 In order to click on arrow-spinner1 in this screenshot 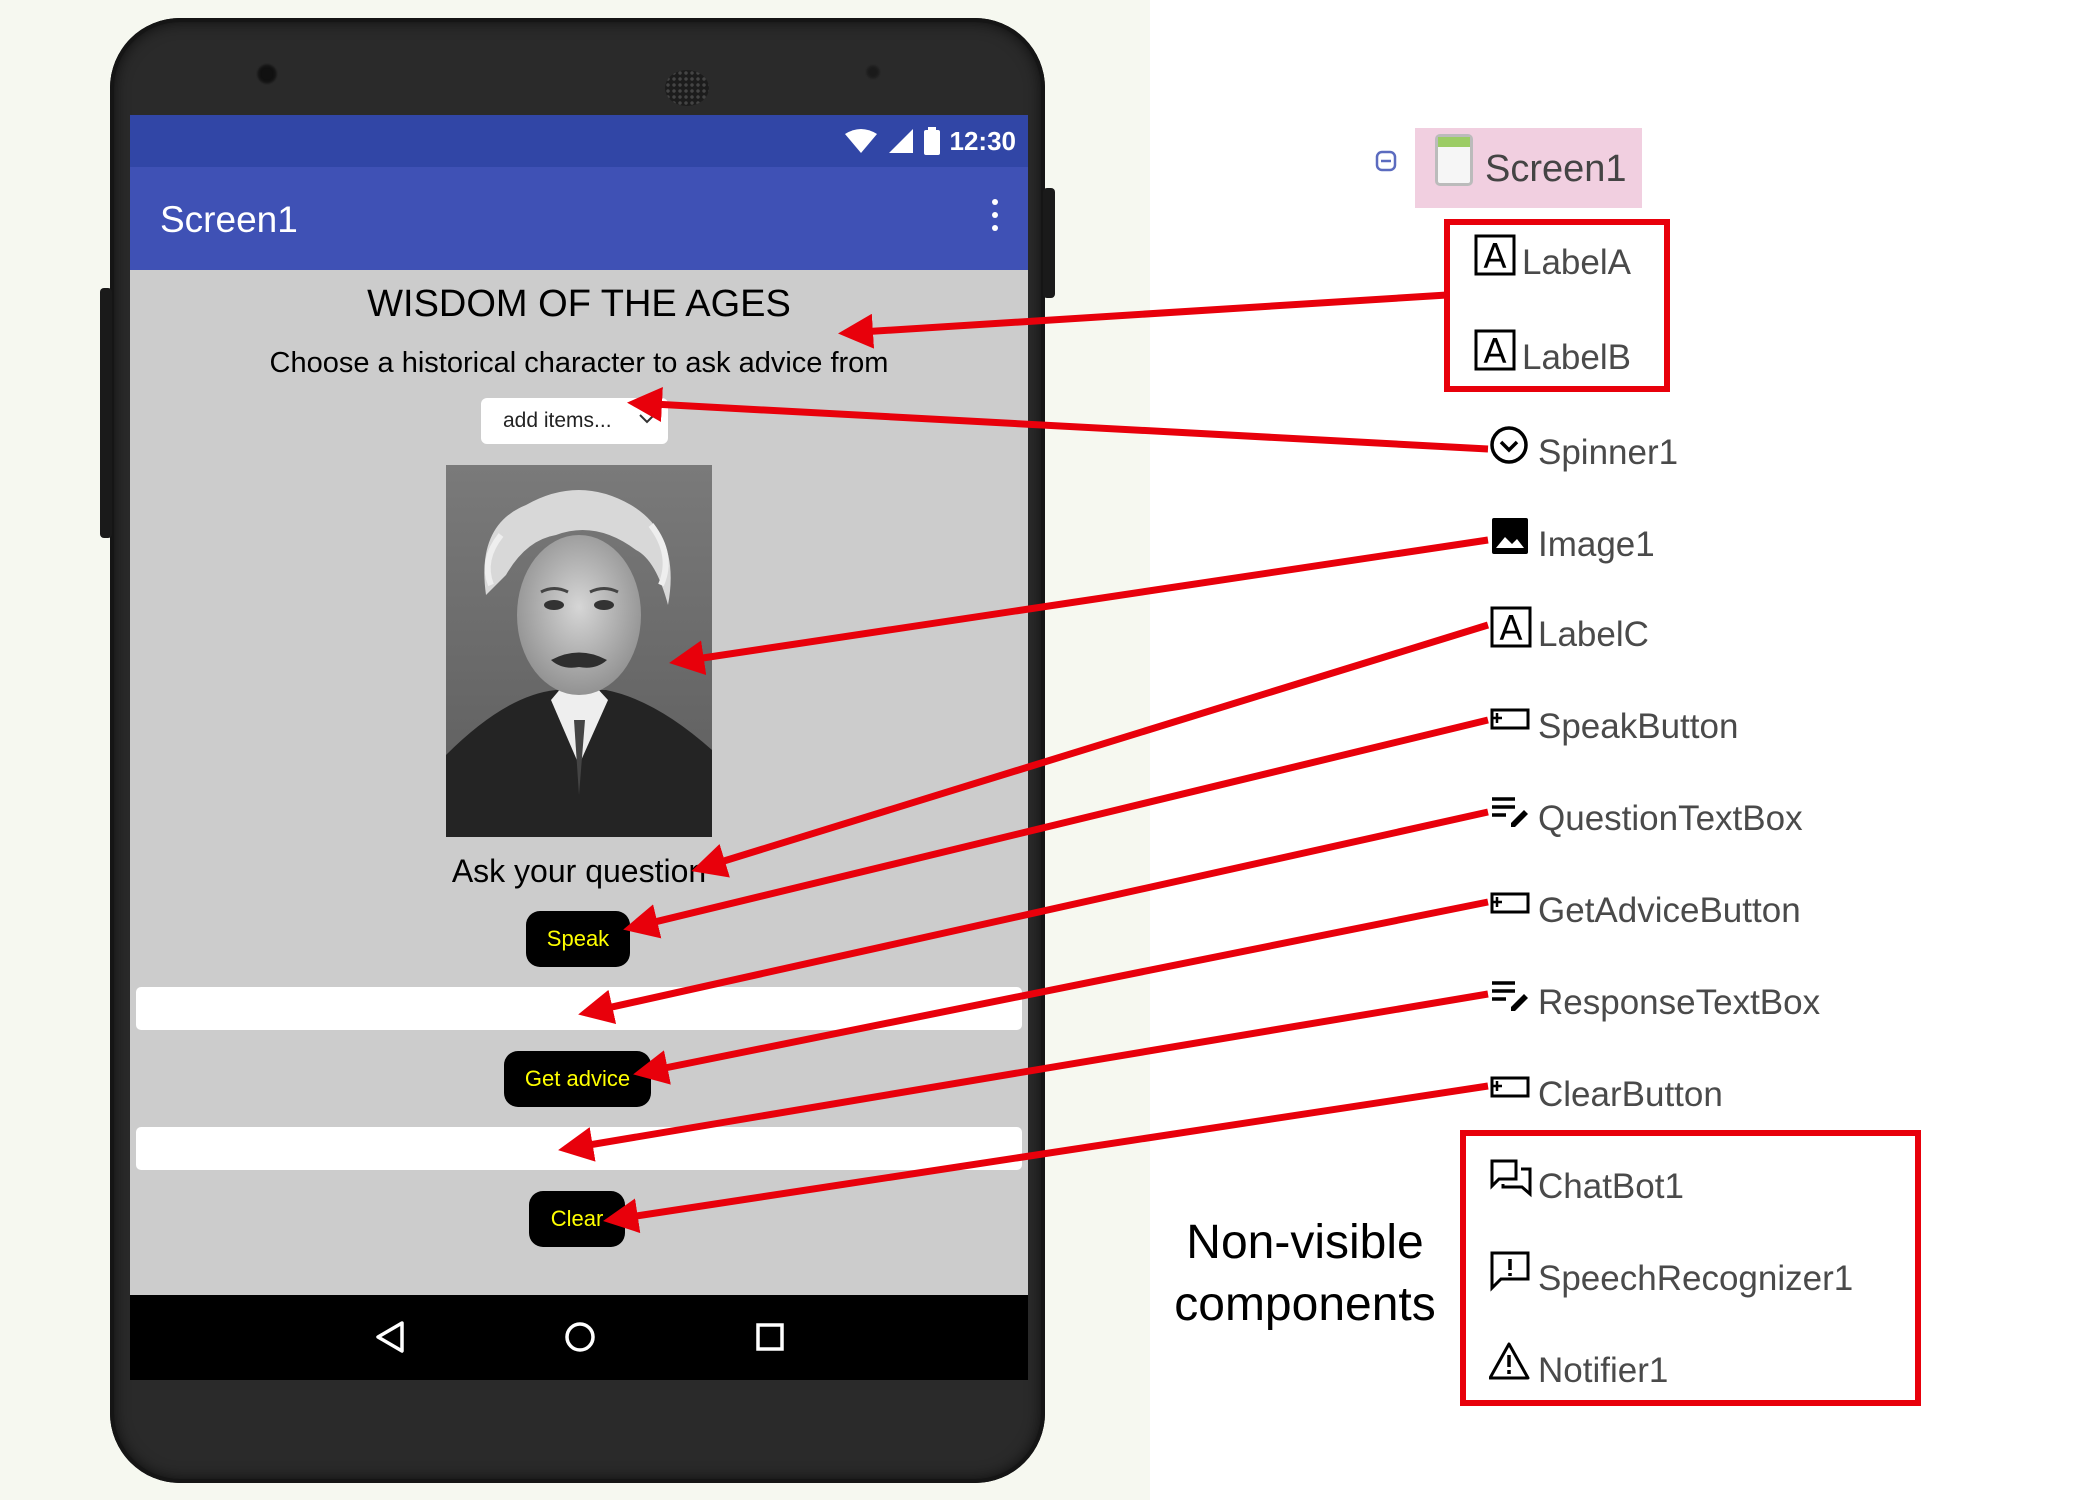, I will do `click(1058, 420)`.